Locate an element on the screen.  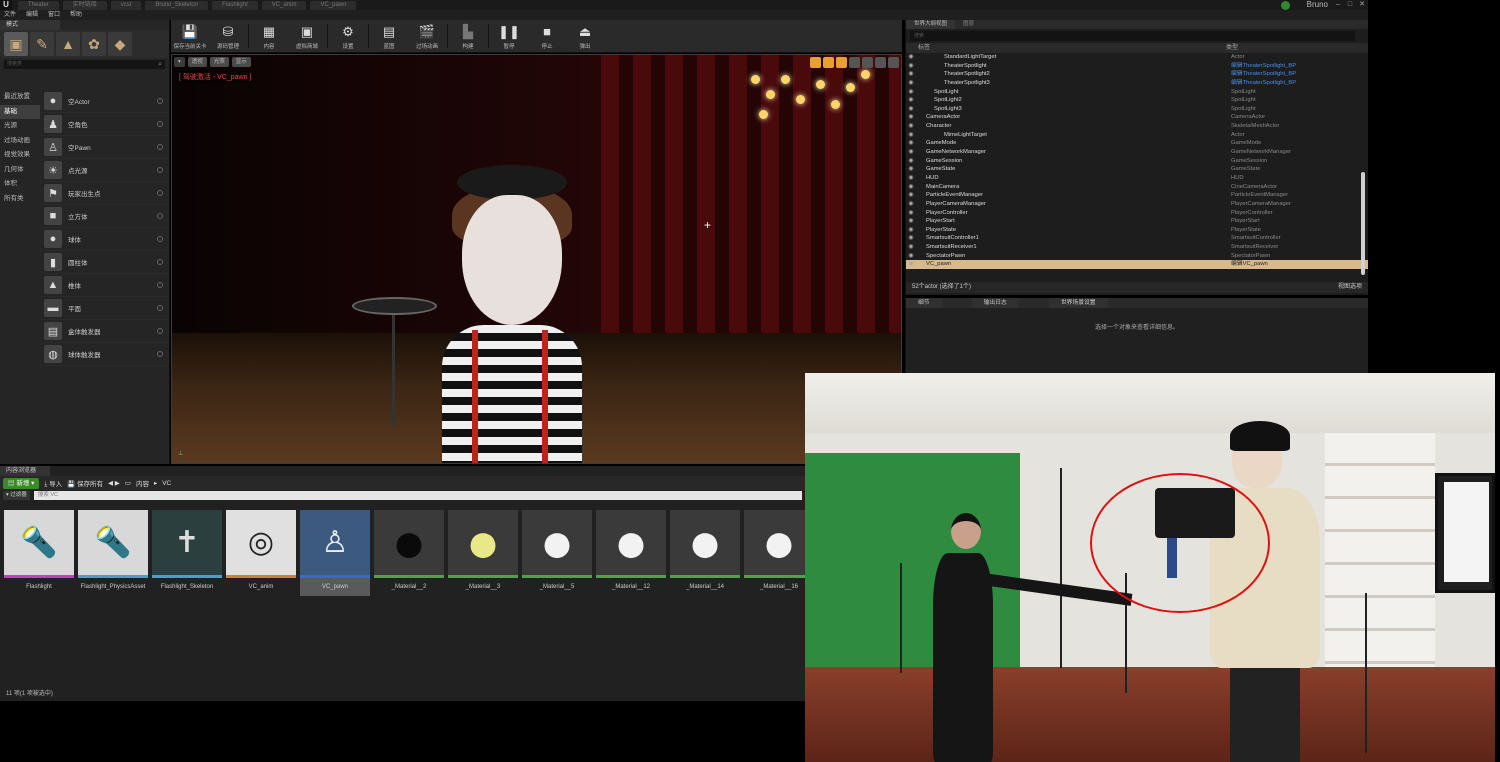
outliner-row: ◉ GameSession GameSession is located at coordinates (1137, 161).